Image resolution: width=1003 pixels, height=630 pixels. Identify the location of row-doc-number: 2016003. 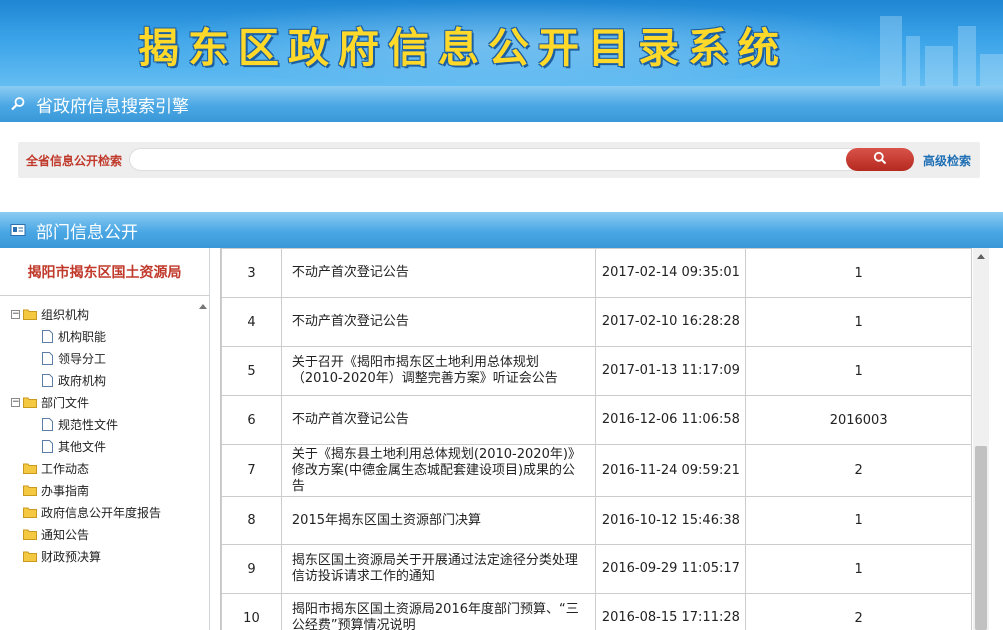
(858, 420).